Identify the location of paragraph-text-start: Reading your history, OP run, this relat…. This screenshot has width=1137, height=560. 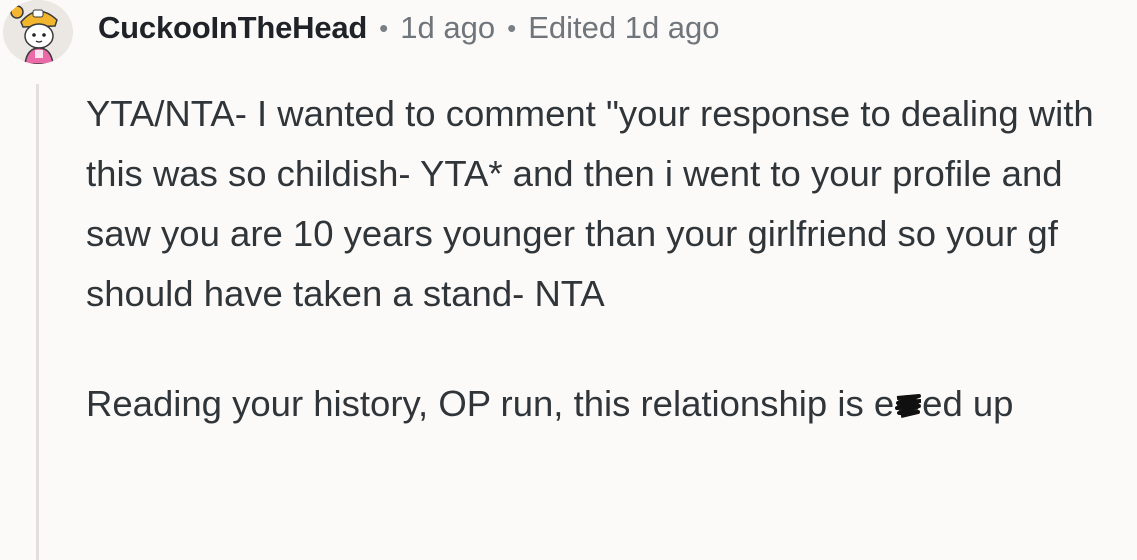
(490, 403).